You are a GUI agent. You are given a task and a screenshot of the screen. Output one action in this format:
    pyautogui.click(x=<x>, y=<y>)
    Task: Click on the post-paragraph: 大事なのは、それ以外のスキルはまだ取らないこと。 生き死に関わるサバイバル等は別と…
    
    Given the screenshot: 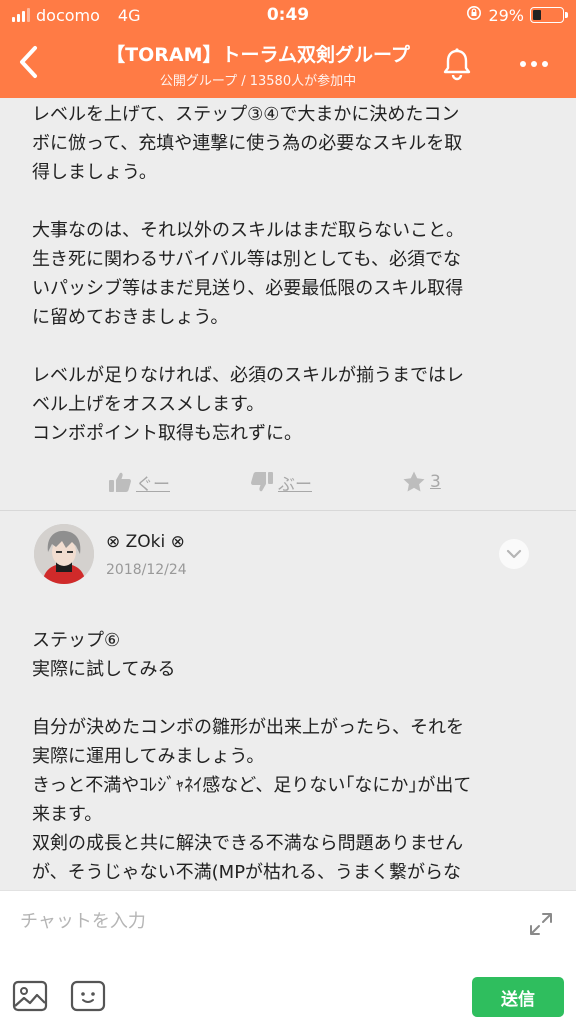 What is the action you would take?
    pyautogui.click(x=289, y=274)
    